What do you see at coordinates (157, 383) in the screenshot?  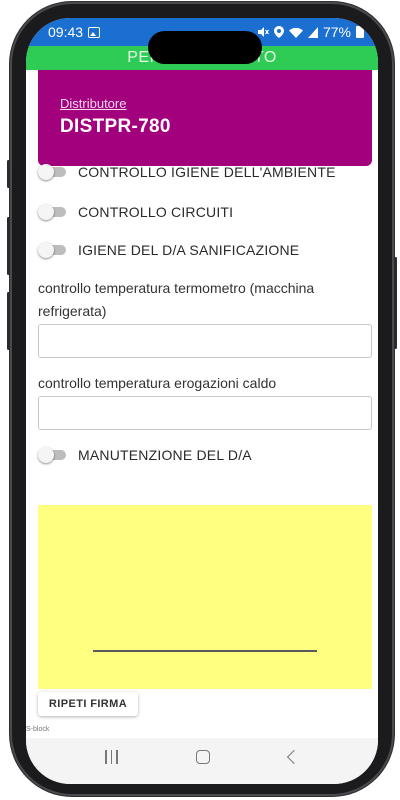 I see `field-label-erogazioni-caldo: controllo temperatura erogazioni caldo` at bounding box center [157, 383].